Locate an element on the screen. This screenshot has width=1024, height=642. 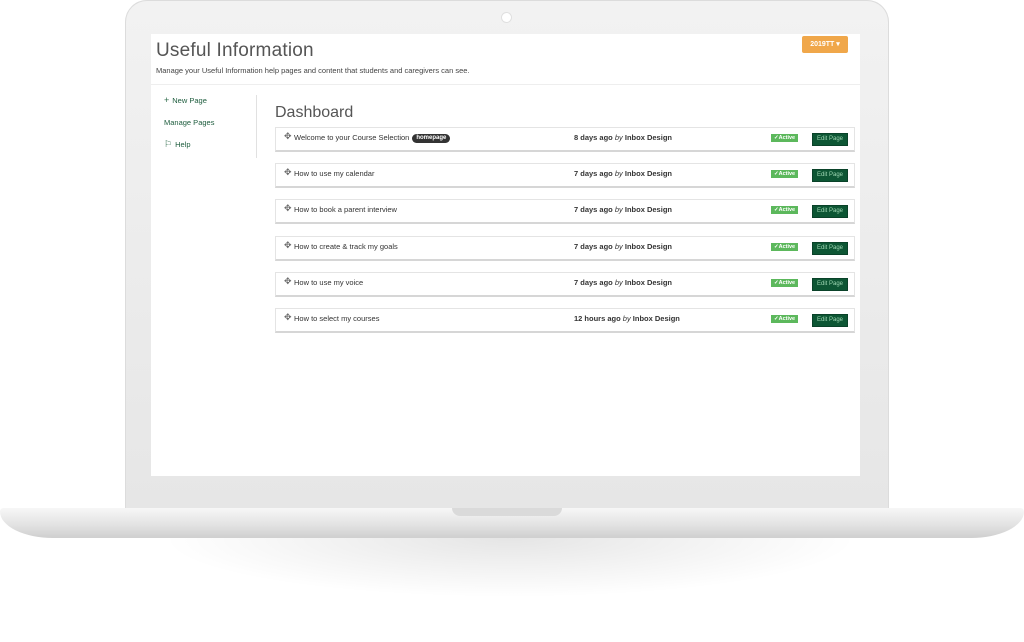
row-title-text: How to select my courses is located at coordinates (337, 318).